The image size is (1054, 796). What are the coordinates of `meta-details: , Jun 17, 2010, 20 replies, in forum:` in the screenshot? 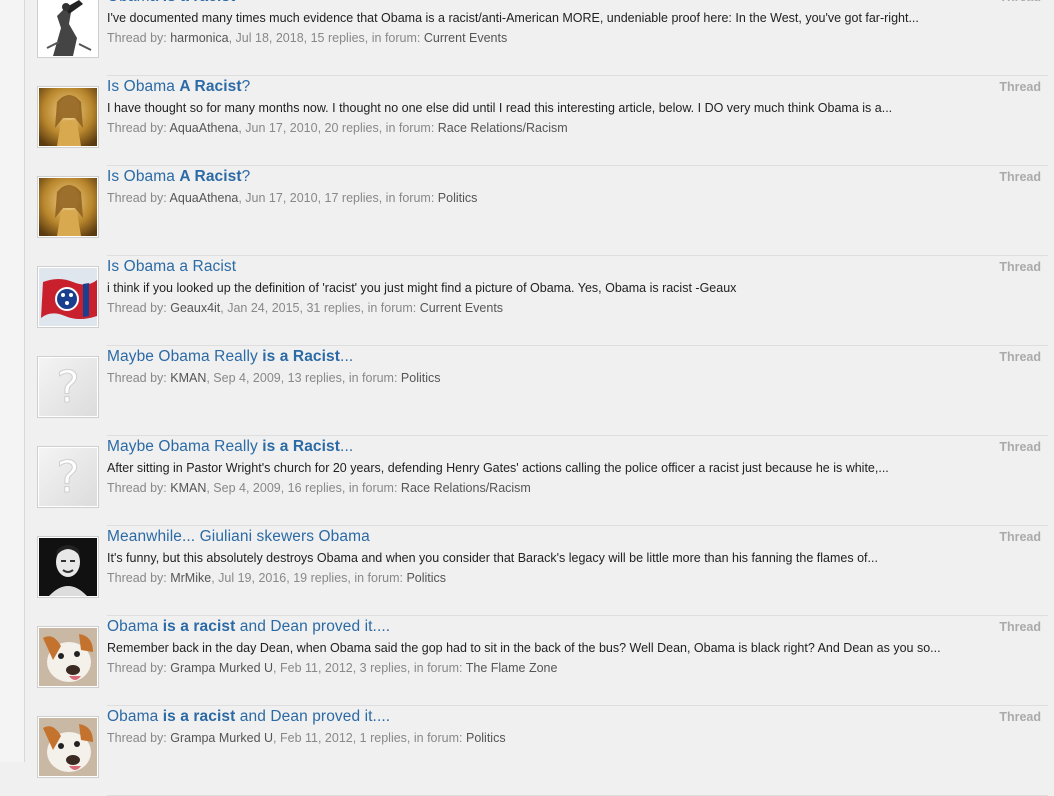 It's located at (338, 128).